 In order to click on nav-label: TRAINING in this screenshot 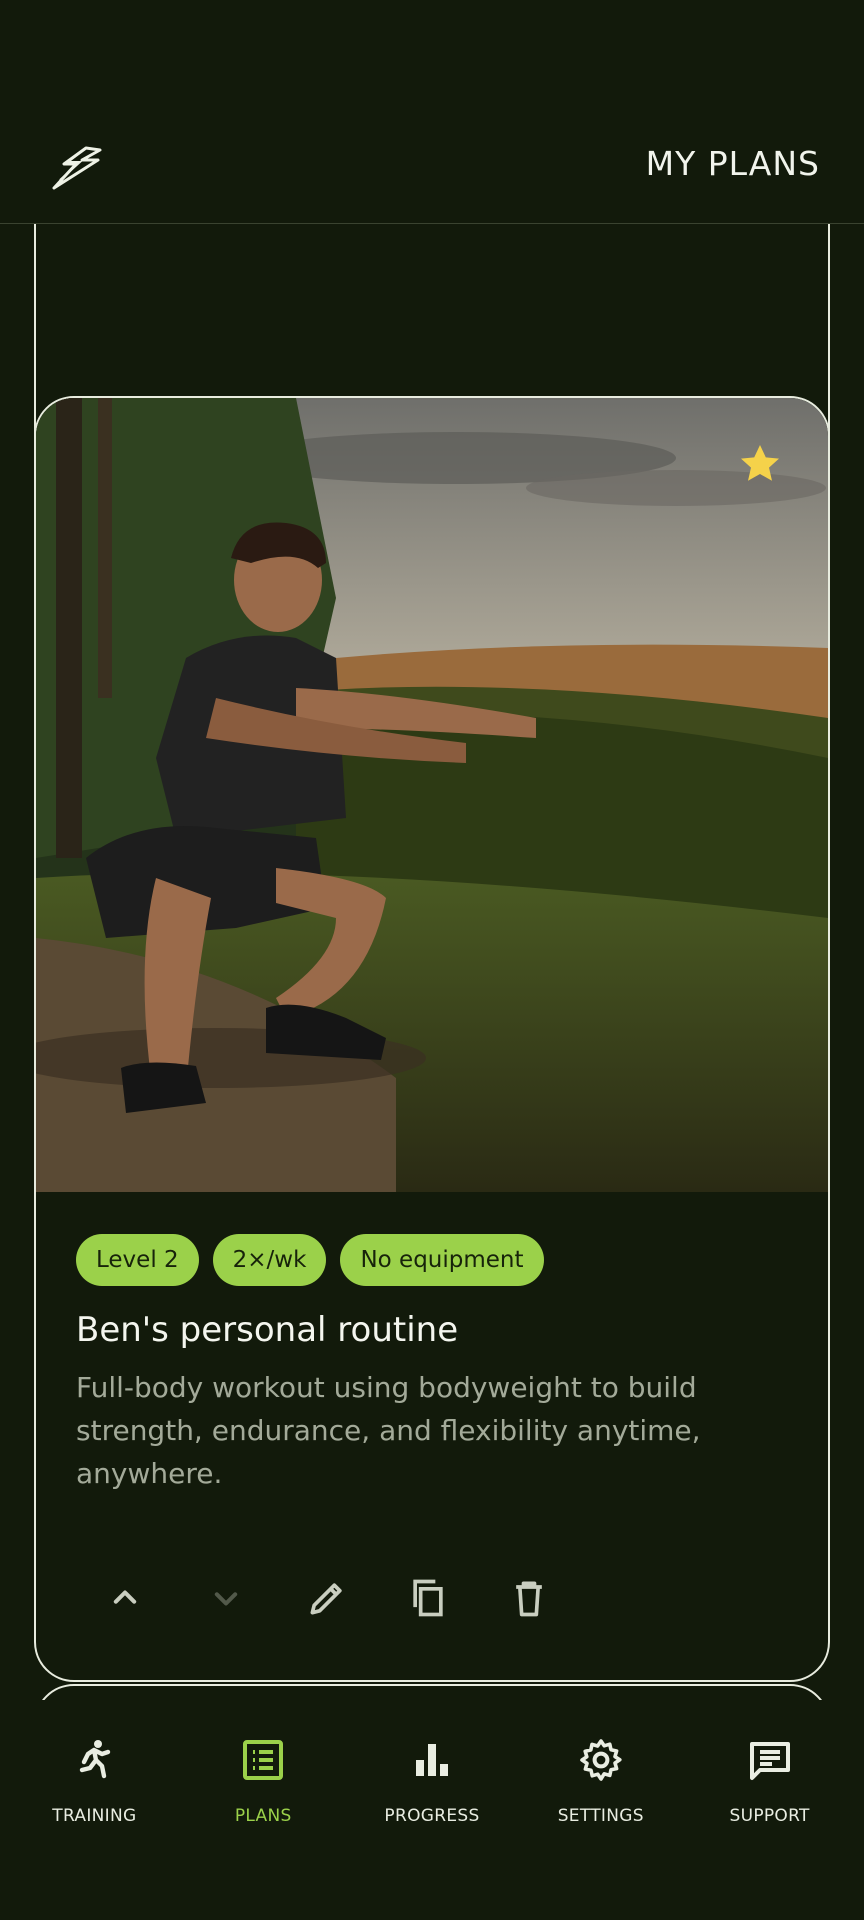, I will do `click(94, 1816)`.